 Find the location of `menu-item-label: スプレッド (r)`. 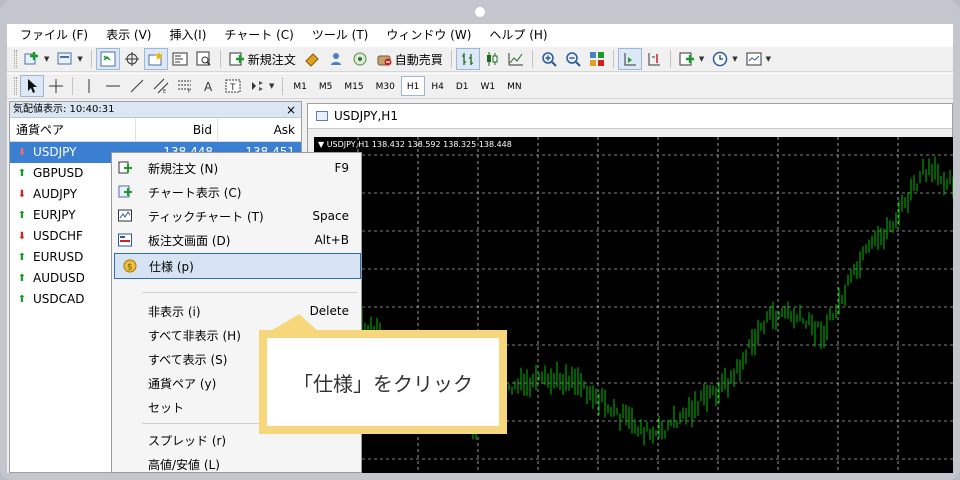

menu-item-label: スプレッド (r) is located at coordinates (187, 440).